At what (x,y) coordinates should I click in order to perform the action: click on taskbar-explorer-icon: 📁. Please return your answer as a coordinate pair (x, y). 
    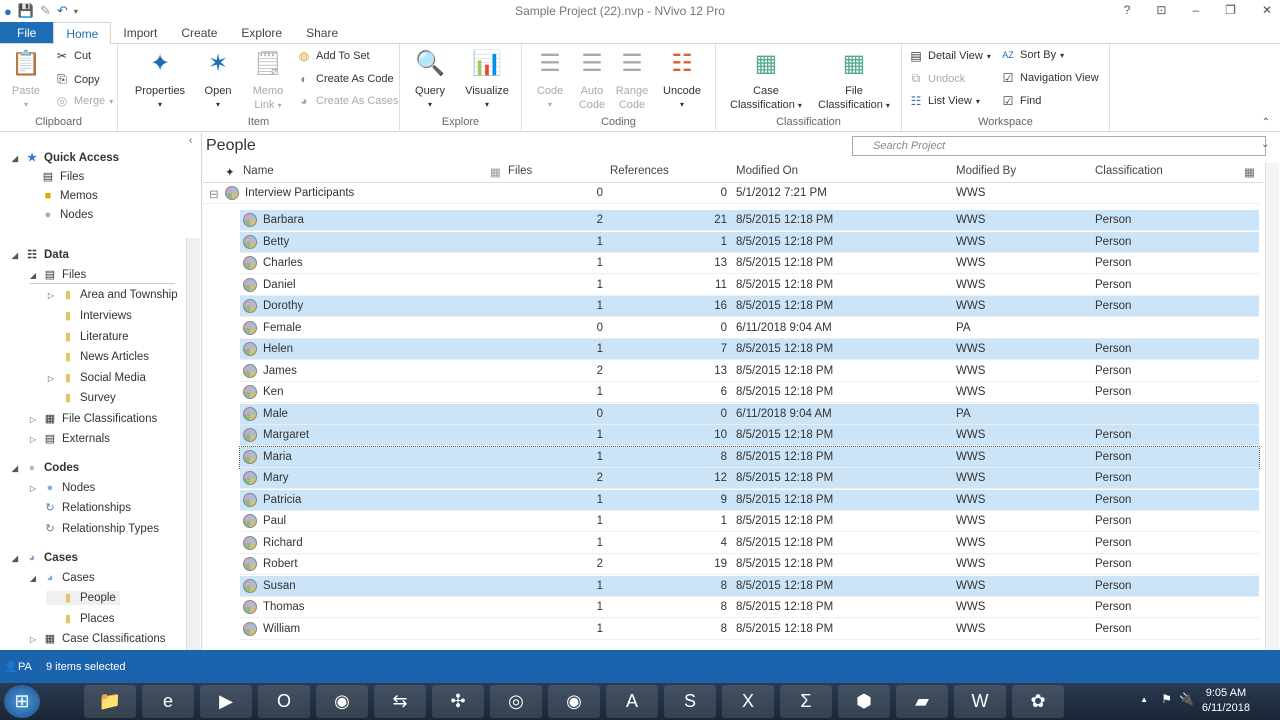
    Looking at the image, I should click on (110, 701).